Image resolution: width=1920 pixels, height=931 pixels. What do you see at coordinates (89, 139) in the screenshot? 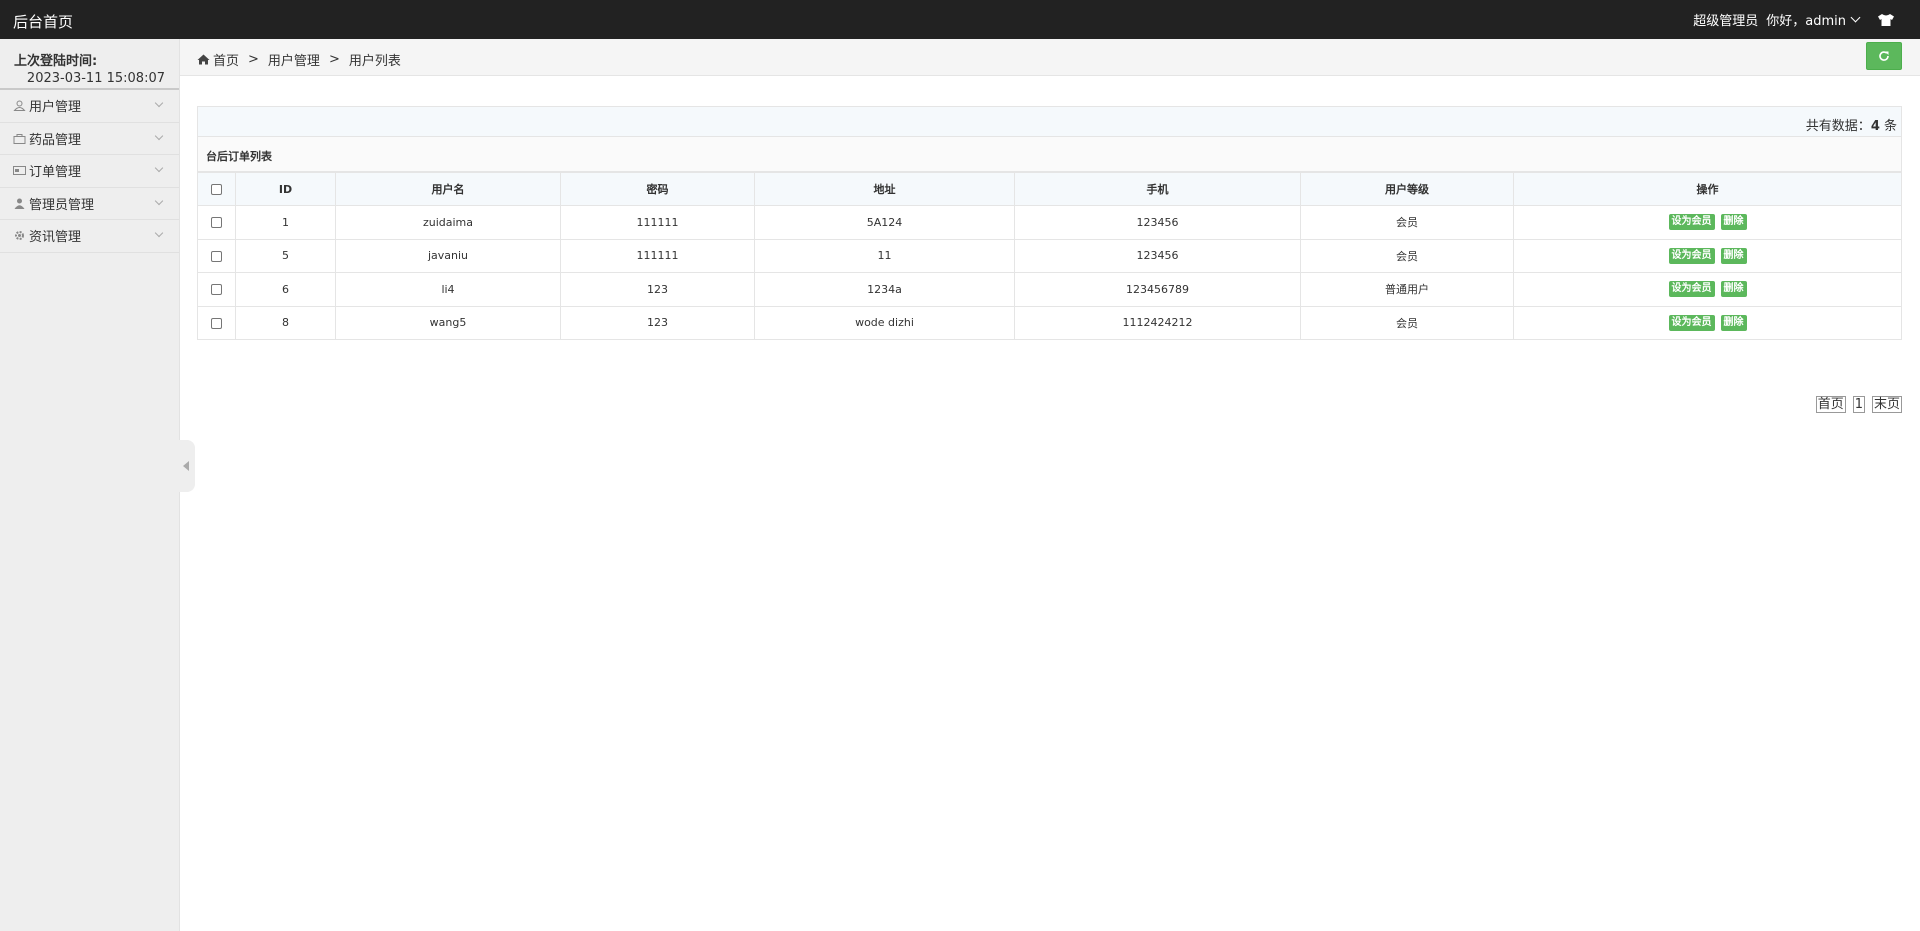
I see `sidebar-item-medicine-management: 药品管理` at bounding box center [89, 139].